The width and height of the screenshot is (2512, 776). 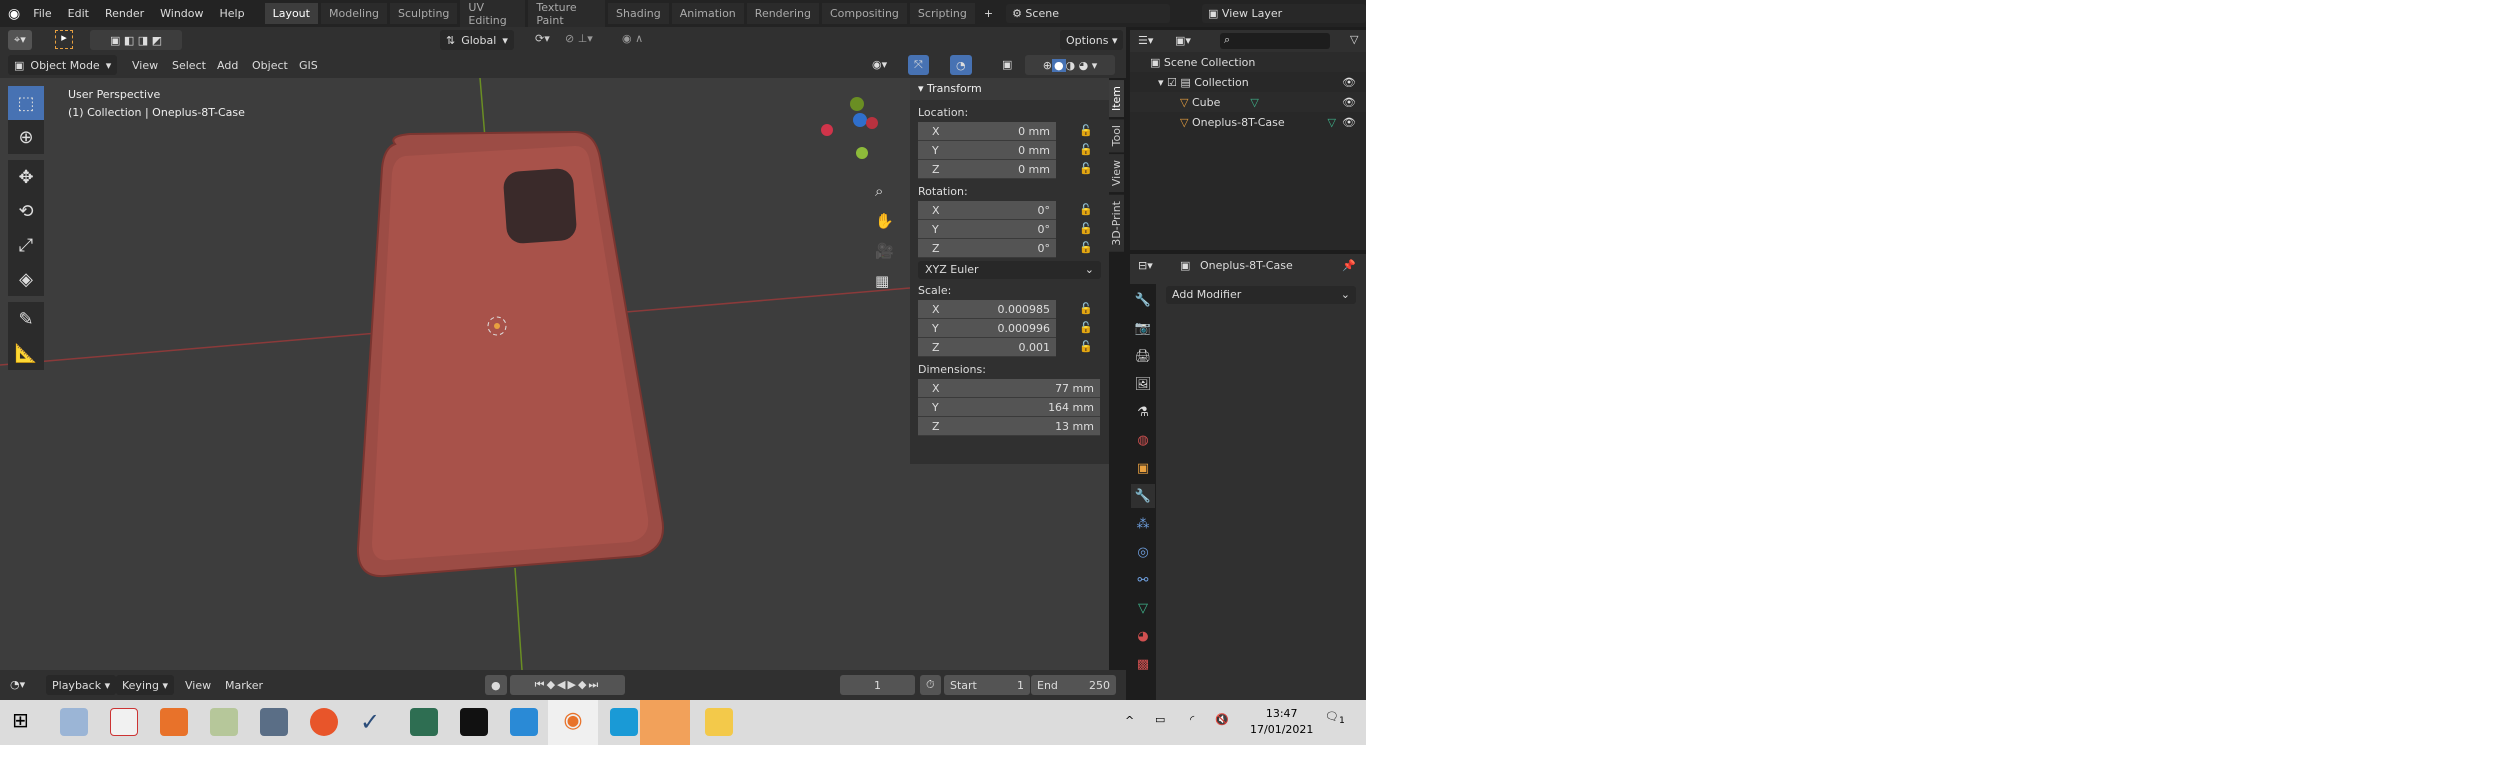 I want to click on add-modifier-dropdown: Add Modifier ⌄, so click(x=1261, y=295).